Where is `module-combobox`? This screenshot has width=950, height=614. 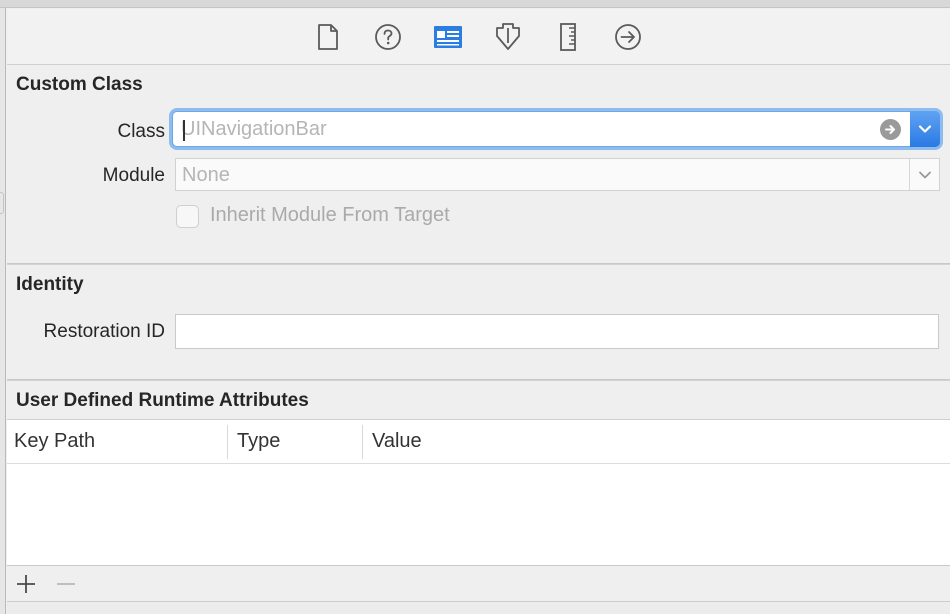 module-combobox is located at coordinates (557, 174).